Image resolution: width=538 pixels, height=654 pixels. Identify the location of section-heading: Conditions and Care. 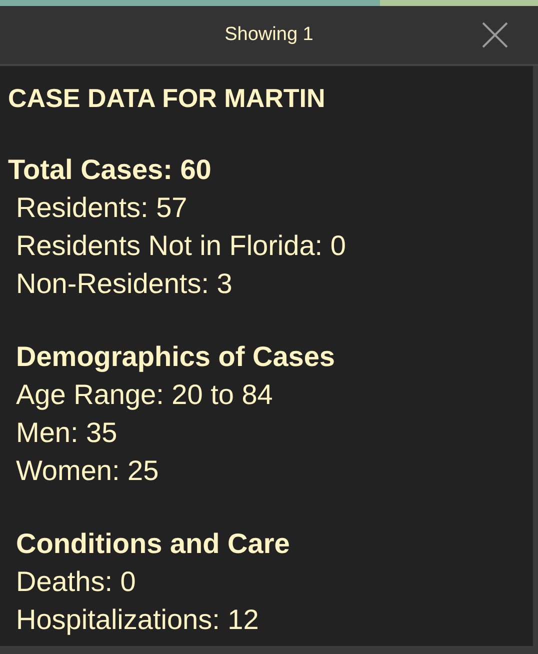
(153, 544).